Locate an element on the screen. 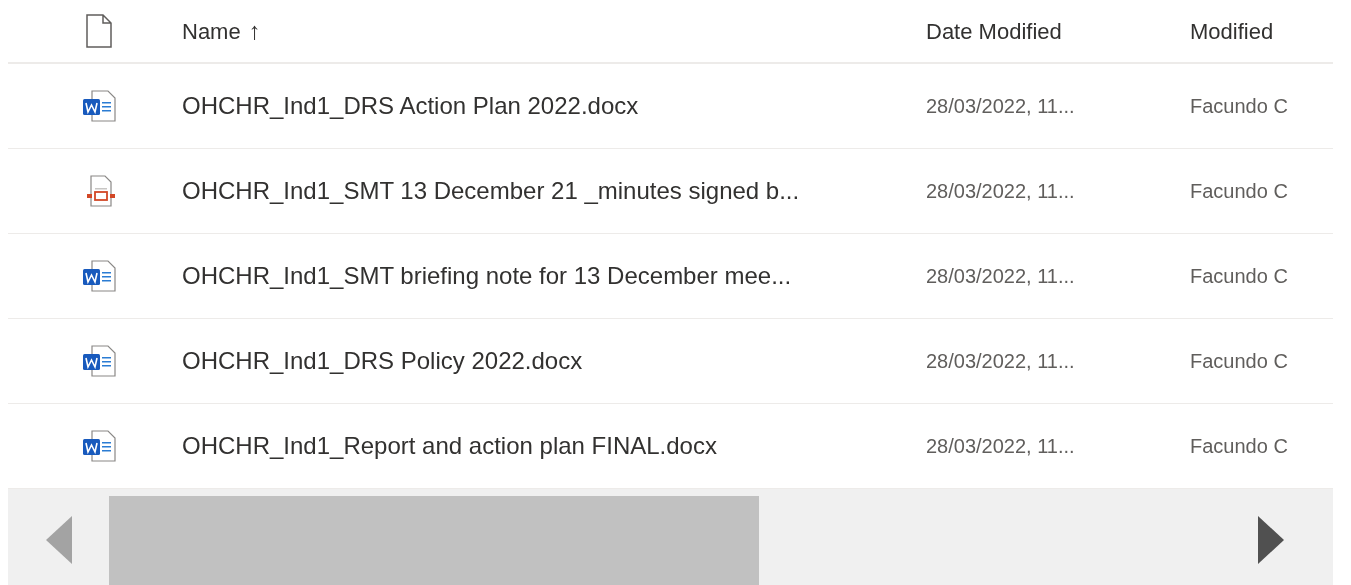  sort-indicator: ↑ is located at coordinates (254, 31).